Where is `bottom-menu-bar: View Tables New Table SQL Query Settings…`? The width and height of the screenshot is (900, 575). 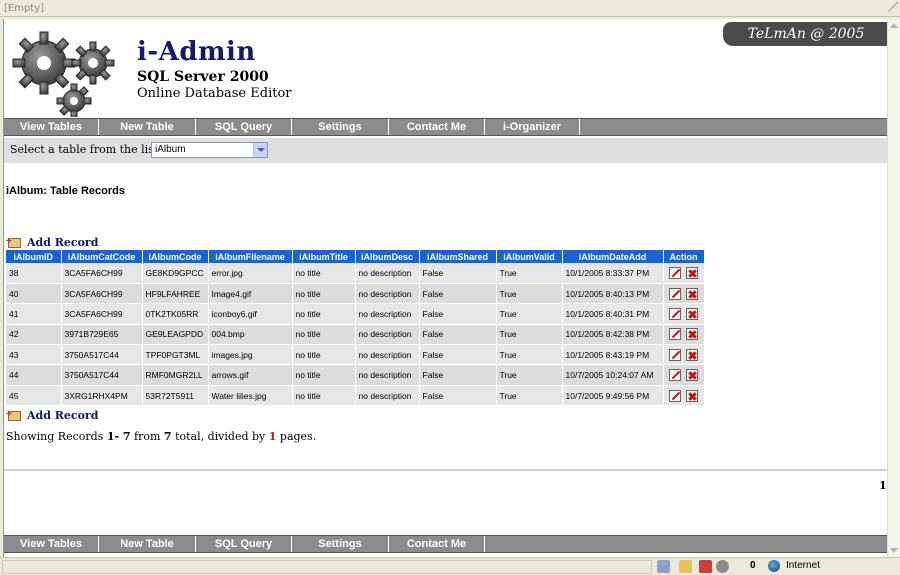 bottom-menu-bar: View Tables New Table SQL Query Settings… is located at coordinates (446, 544).